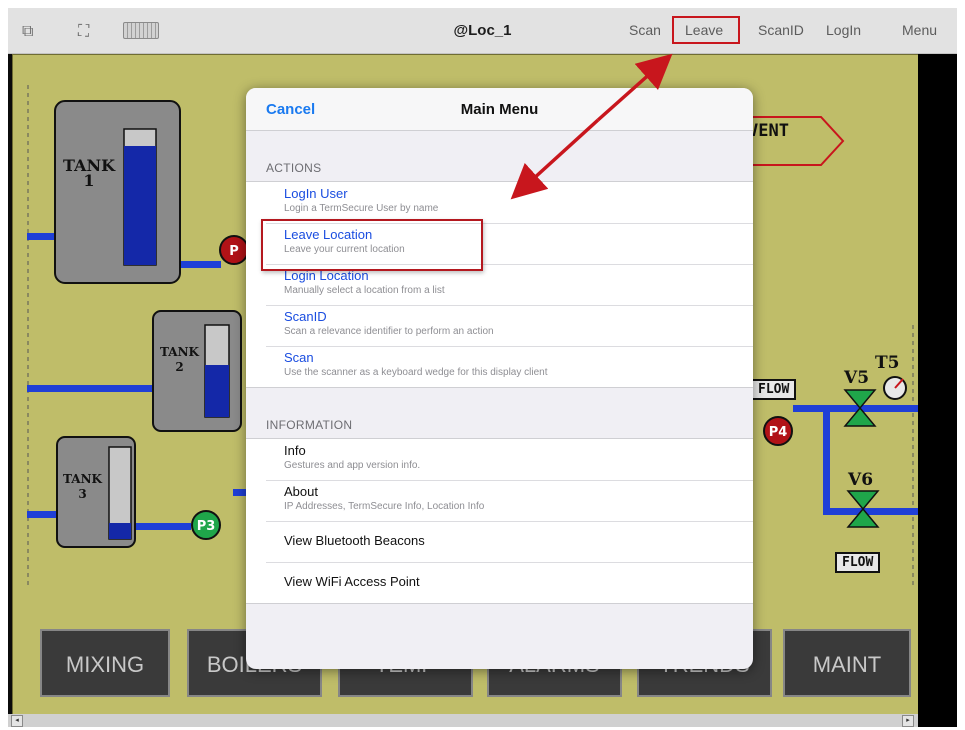  Describe the element at coordinates (234, 250) in the screenshot. I see `pump-p-indicator: P` at that location.